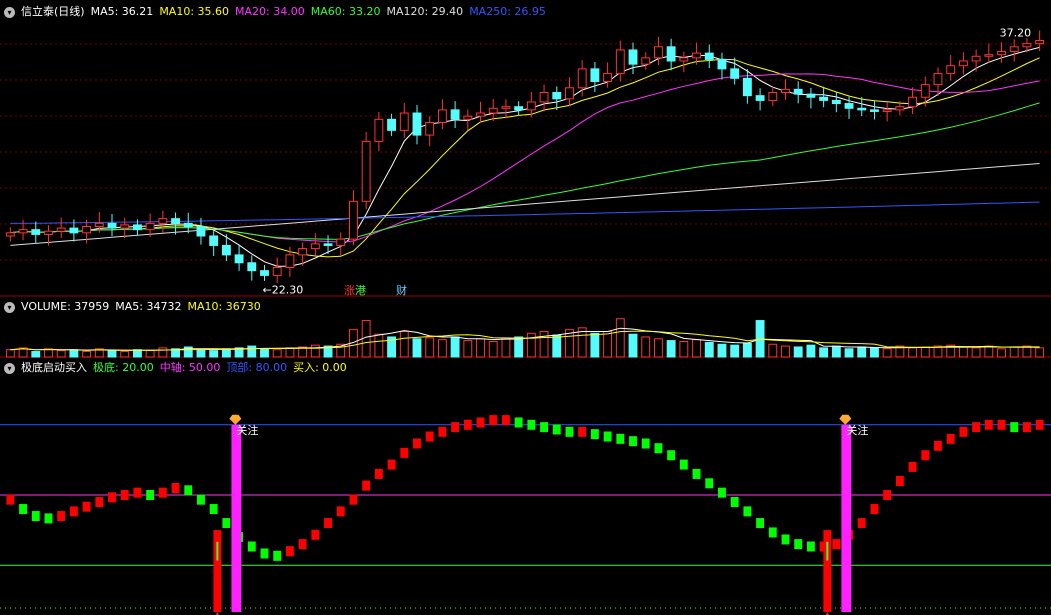 This screenshot has width=1051, height=615. Describe the element at coordinates (827, 551) in the screenshot. I see `buy-signal-tick` at that location.